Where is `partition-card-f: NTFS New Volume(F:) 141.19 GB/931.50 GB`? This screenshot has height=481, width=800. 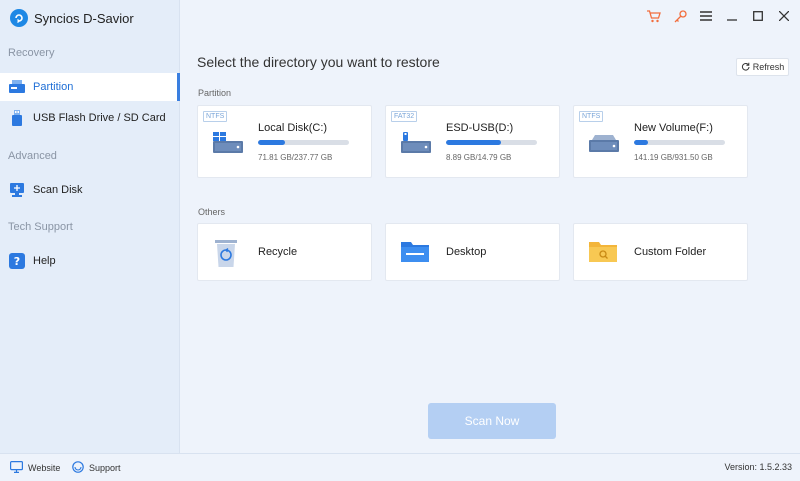 partition-card-f: NTFS New Volume(F:) 141.19 GB/931.50 GB is located at coordinates (660, 141).